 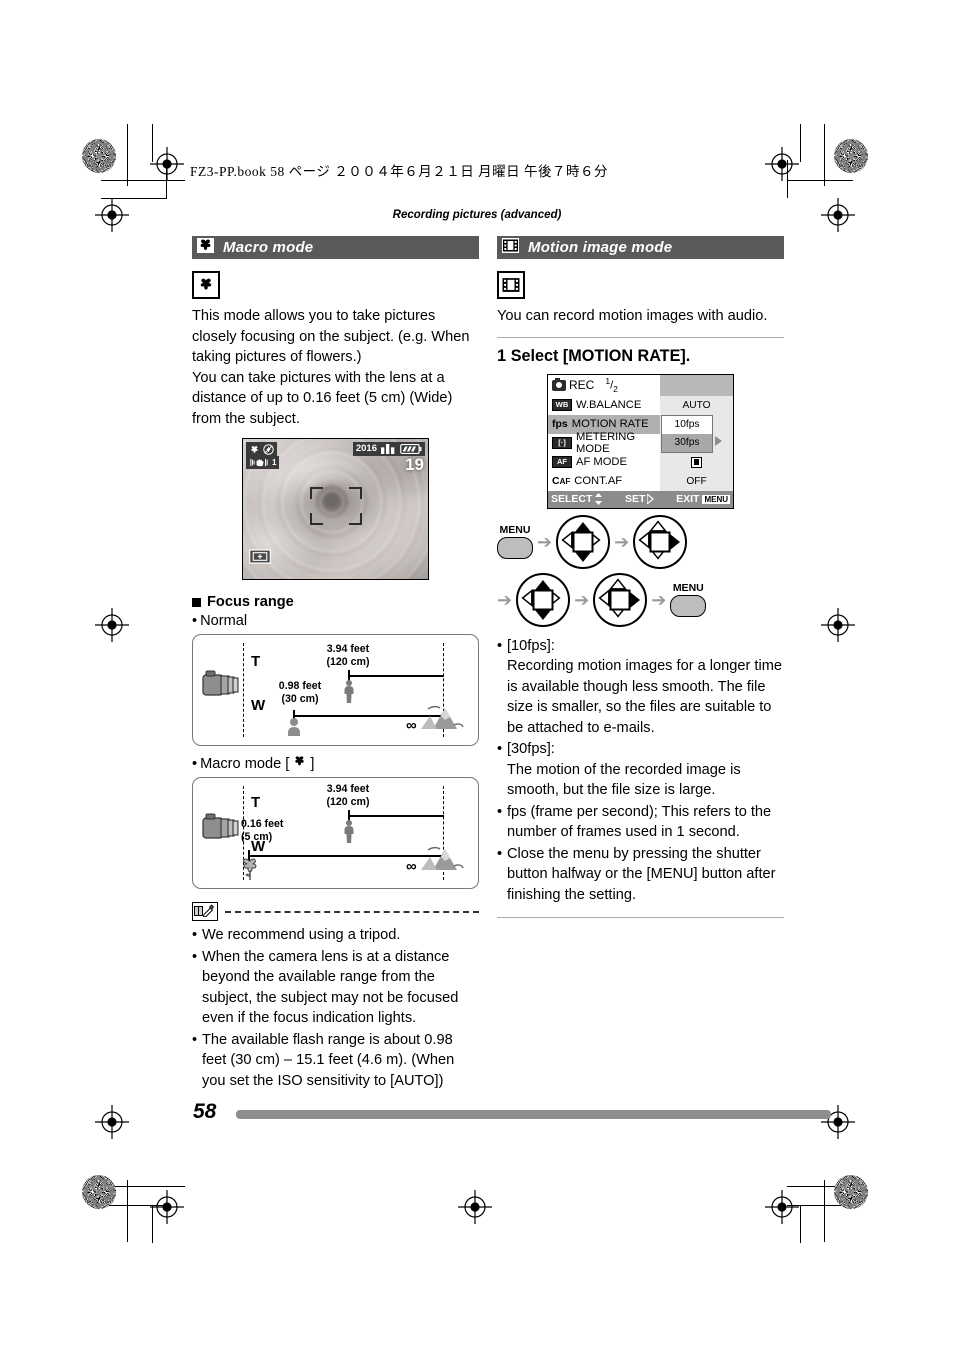 What do you see at coordinates (608, 381) in the screenshot?
I see `page-current: 1` at bounding box center [608, 381].